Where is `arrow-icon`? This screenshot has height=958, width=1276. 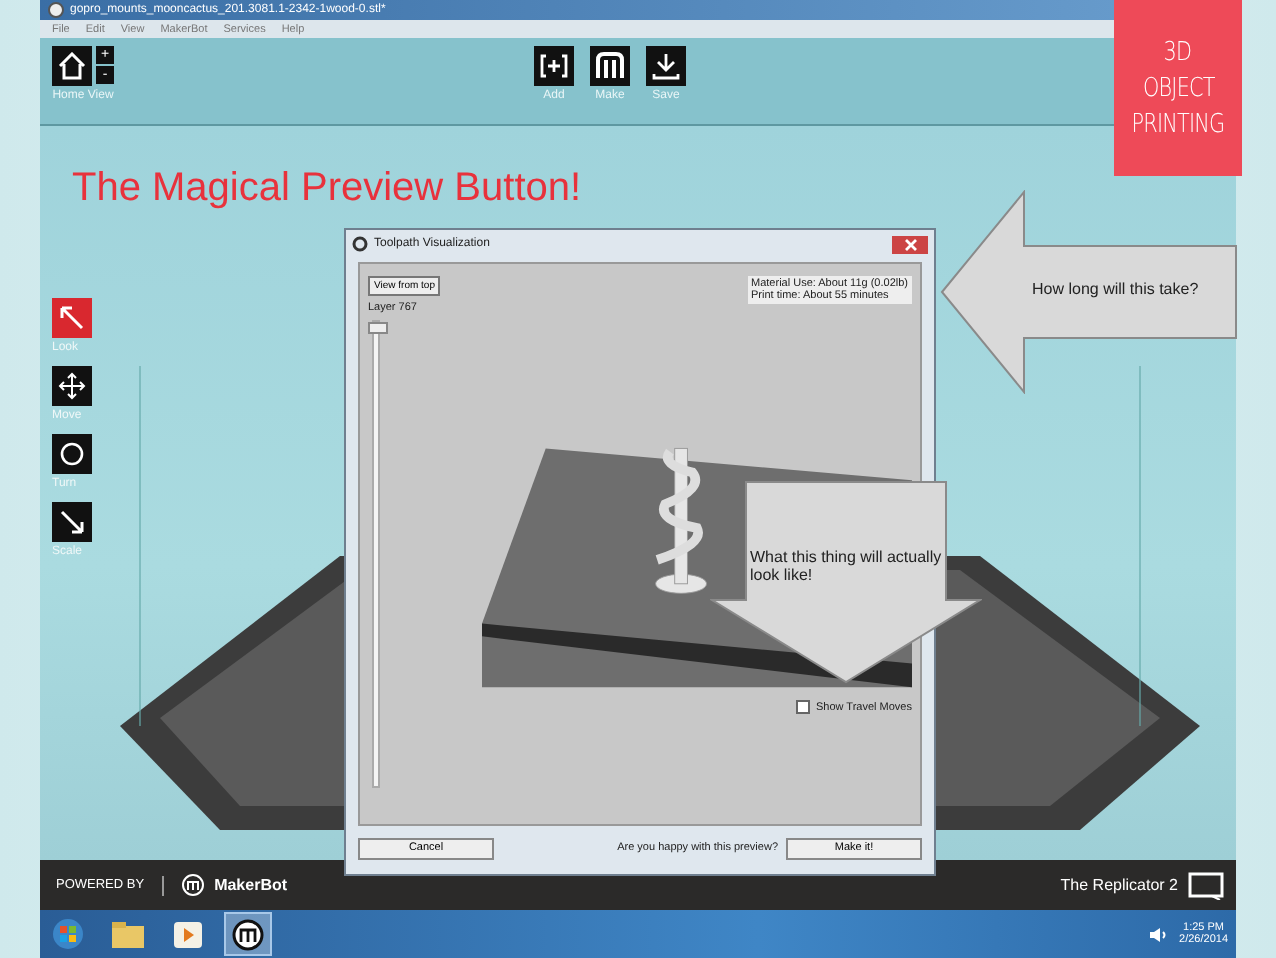
arrow-icon is located at coordinates (72, 318).